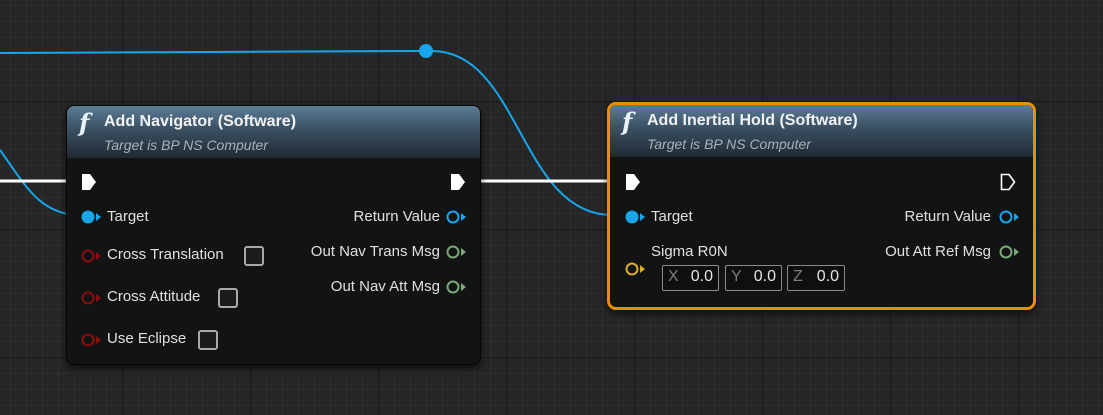  I want to click on sigma-y-field: Y 0.0, so click(753, 278).